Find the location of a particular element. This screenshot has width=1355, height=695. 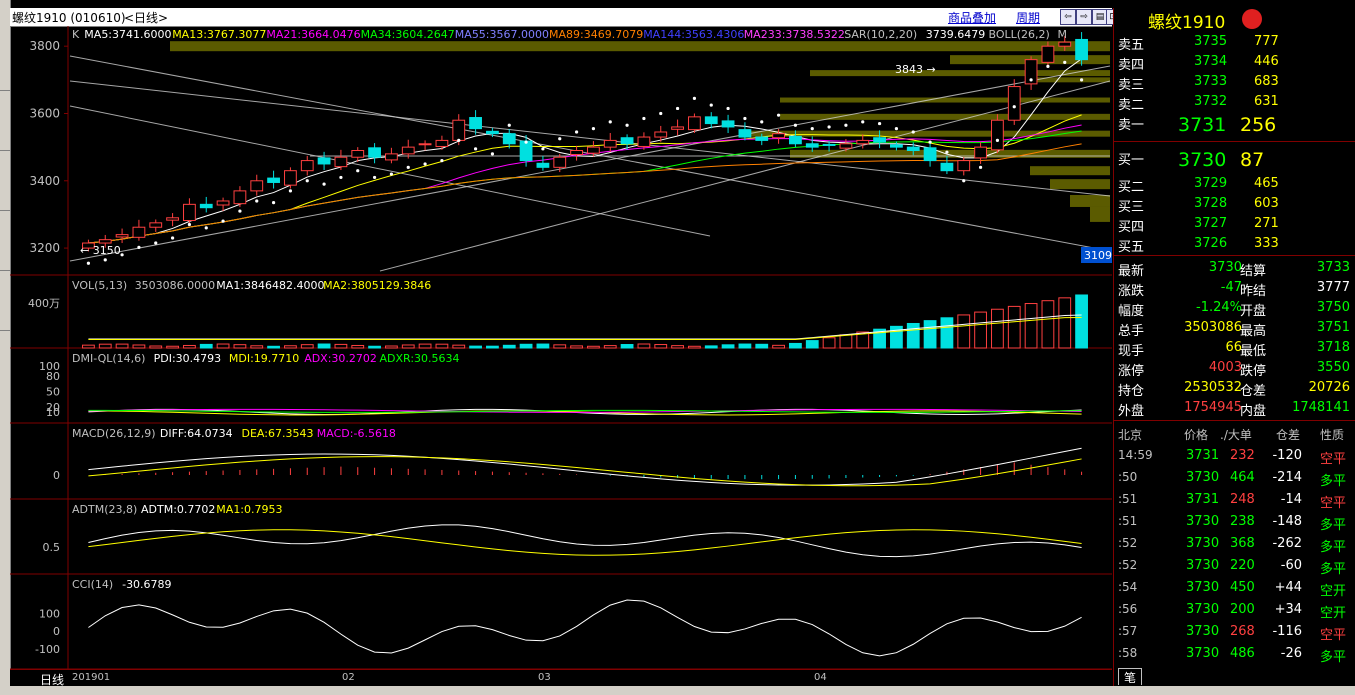

ask-row: 卖二 3732 631 is located at coordinates (1234, 102).